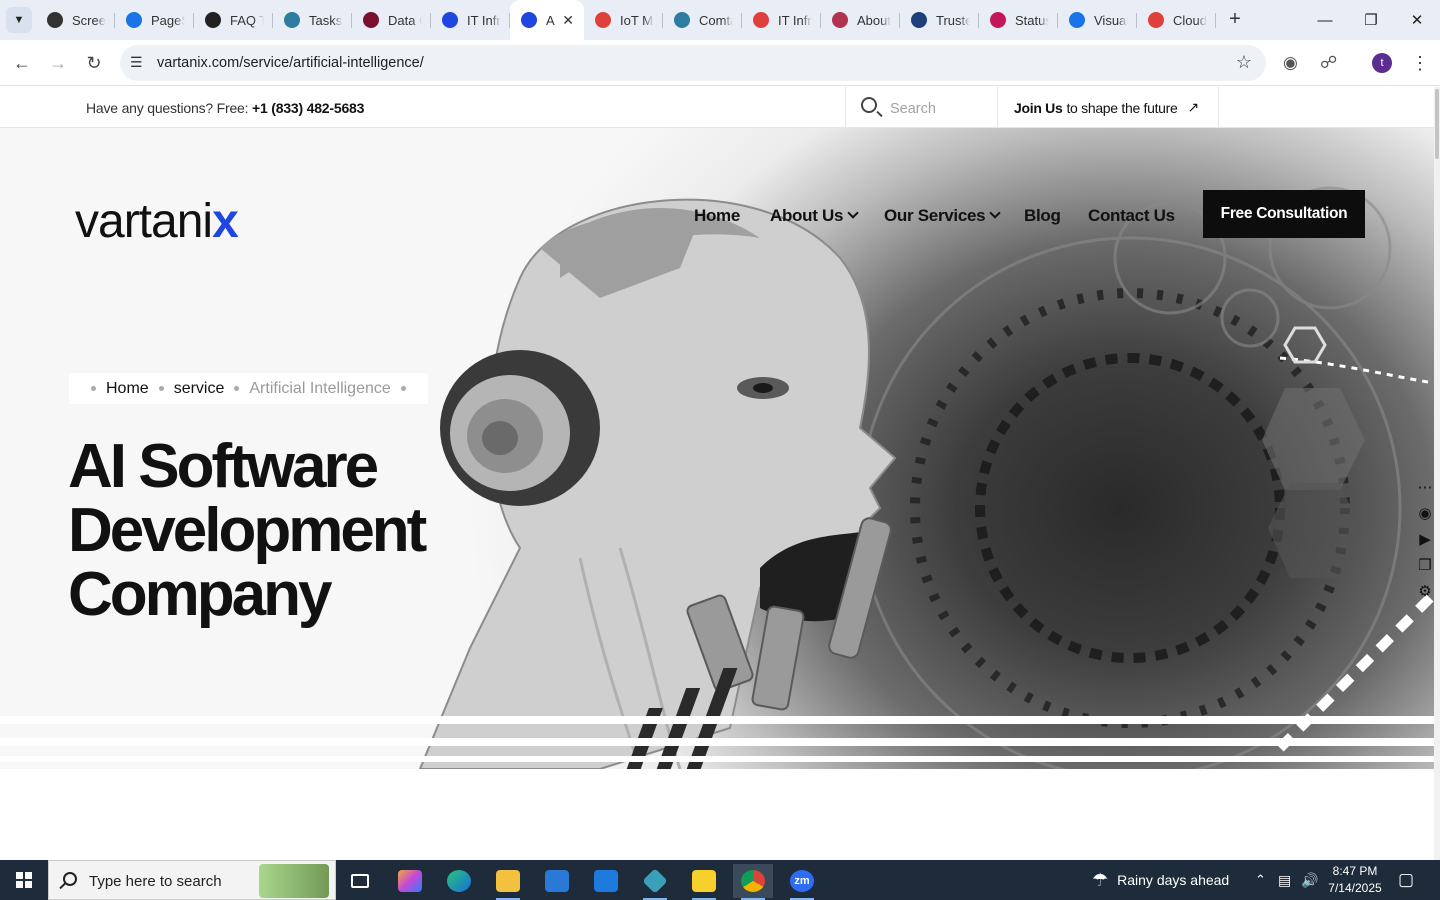 Image resolution: width=1440 pixels, height=900 pixels. Describe the element at coordinates (1260, 880) in the screenshot. I see `tray-overflow-icon: ⌃` at that location.